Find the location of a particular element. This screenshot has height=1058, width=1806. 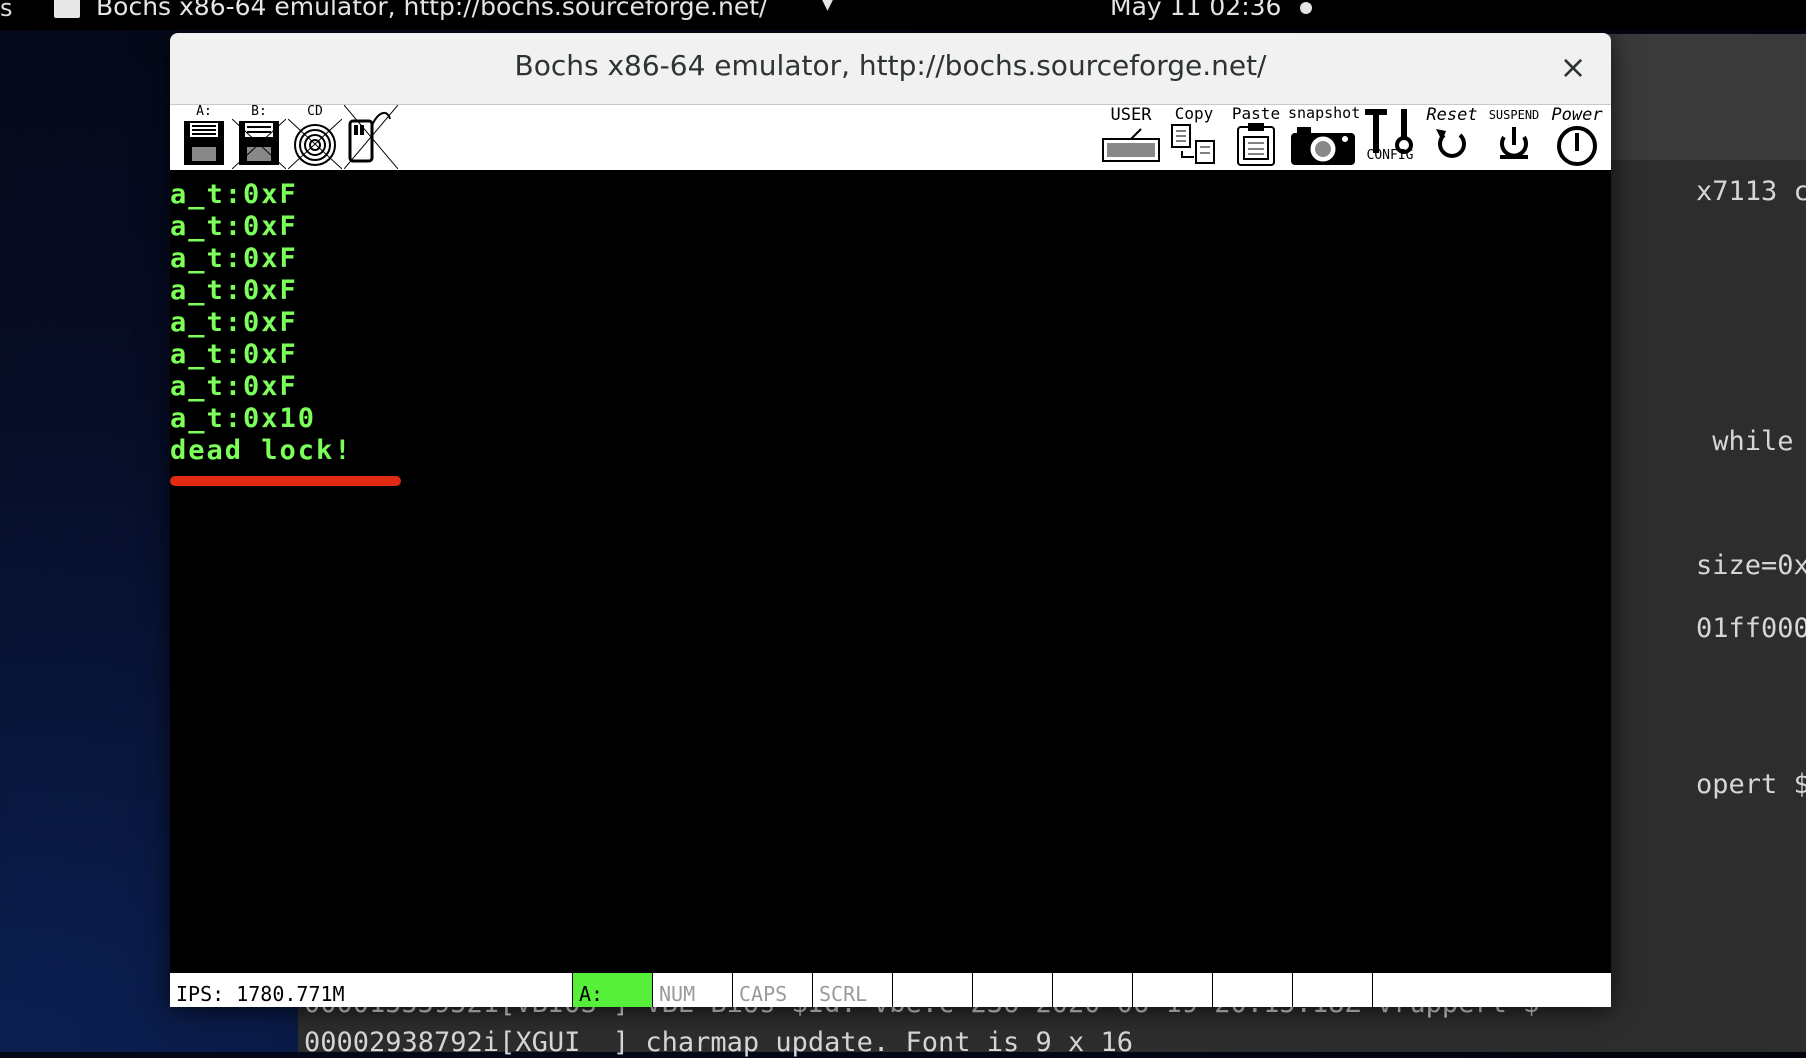

caps-lock-indicator: CAPS is located at coordinates (772, 990).